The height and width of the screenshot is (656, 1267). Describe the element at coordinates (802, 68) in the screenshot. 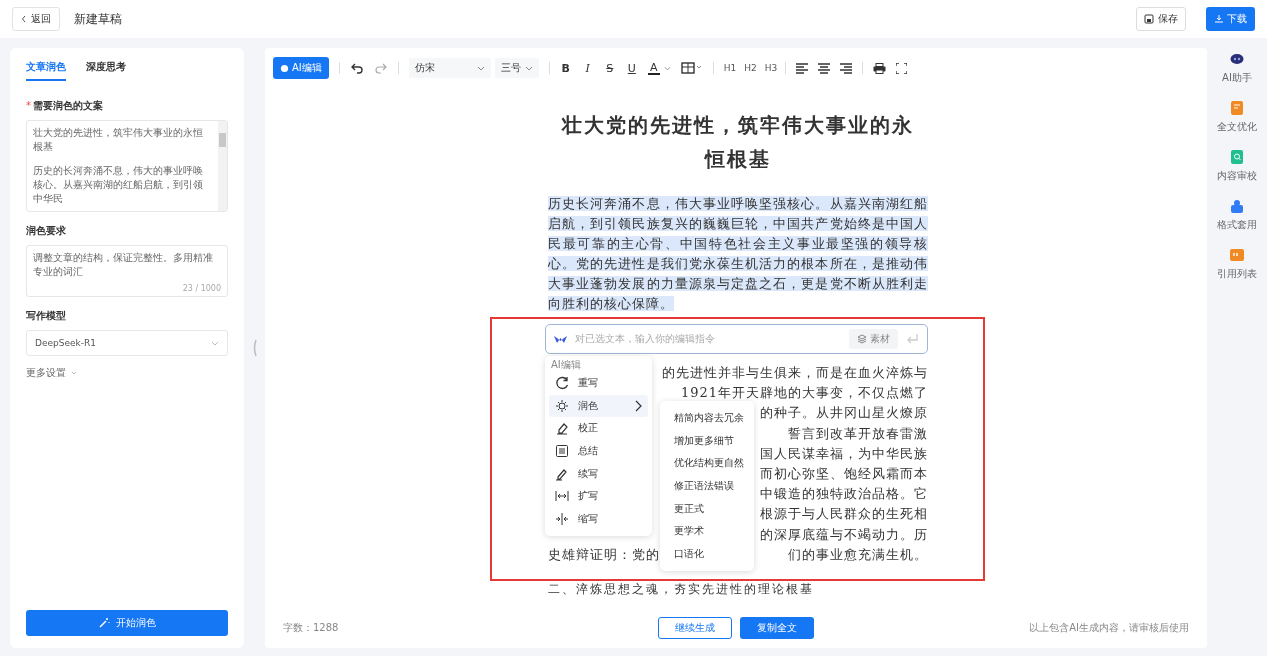

I see `align-left-icon` at that location.